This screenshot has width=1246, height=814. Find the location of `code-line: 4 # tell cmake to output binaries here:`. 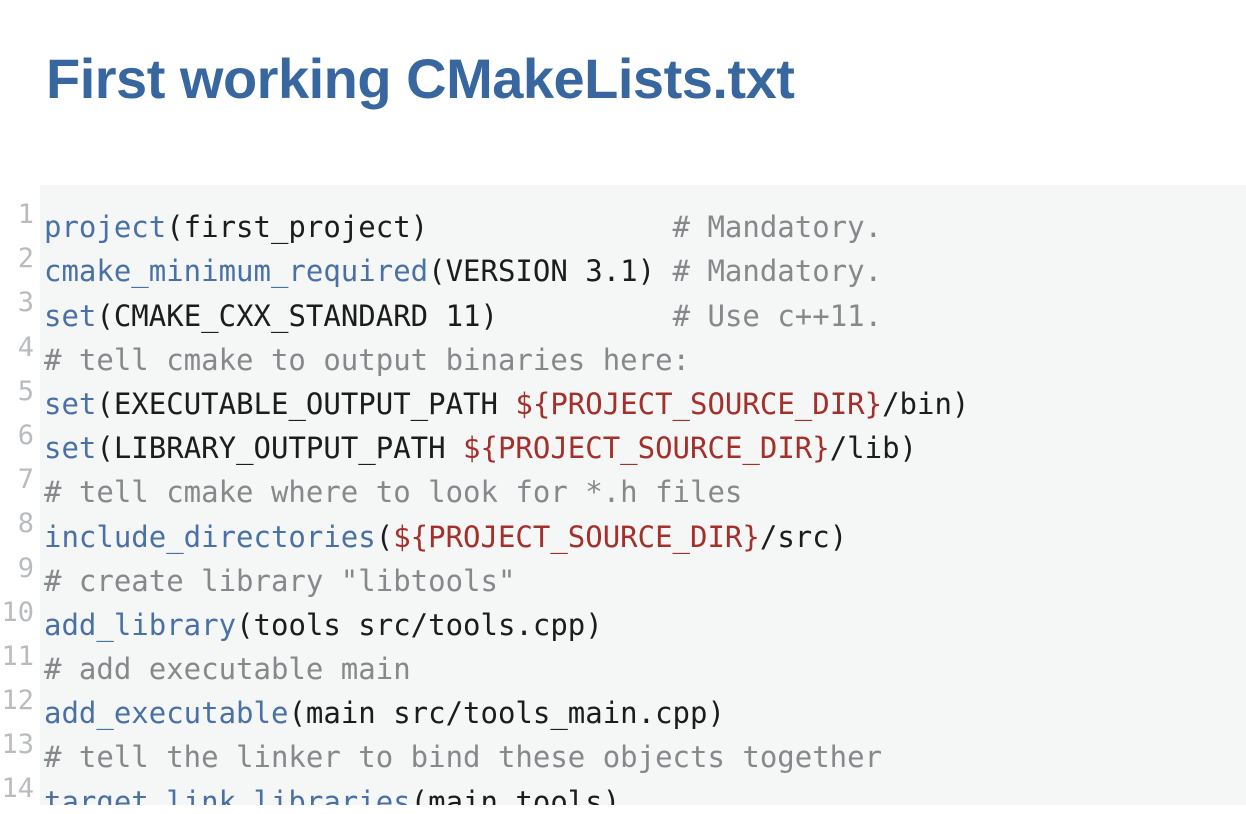

code-line: 4 # tell cmake to output binaries here: is located at coordinates (623, 351).